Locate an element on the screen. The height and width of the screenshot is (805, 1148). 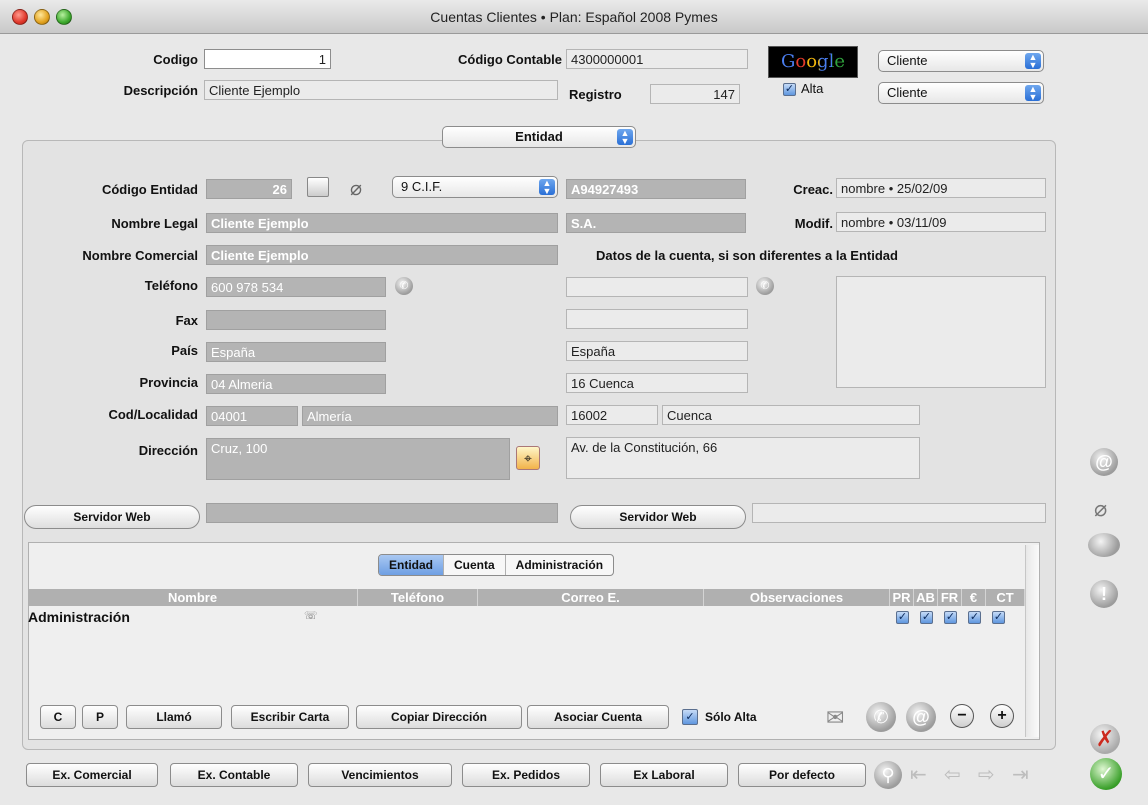
escribir-carta-button: Escribir Carta is located at coordinates (290, 717).